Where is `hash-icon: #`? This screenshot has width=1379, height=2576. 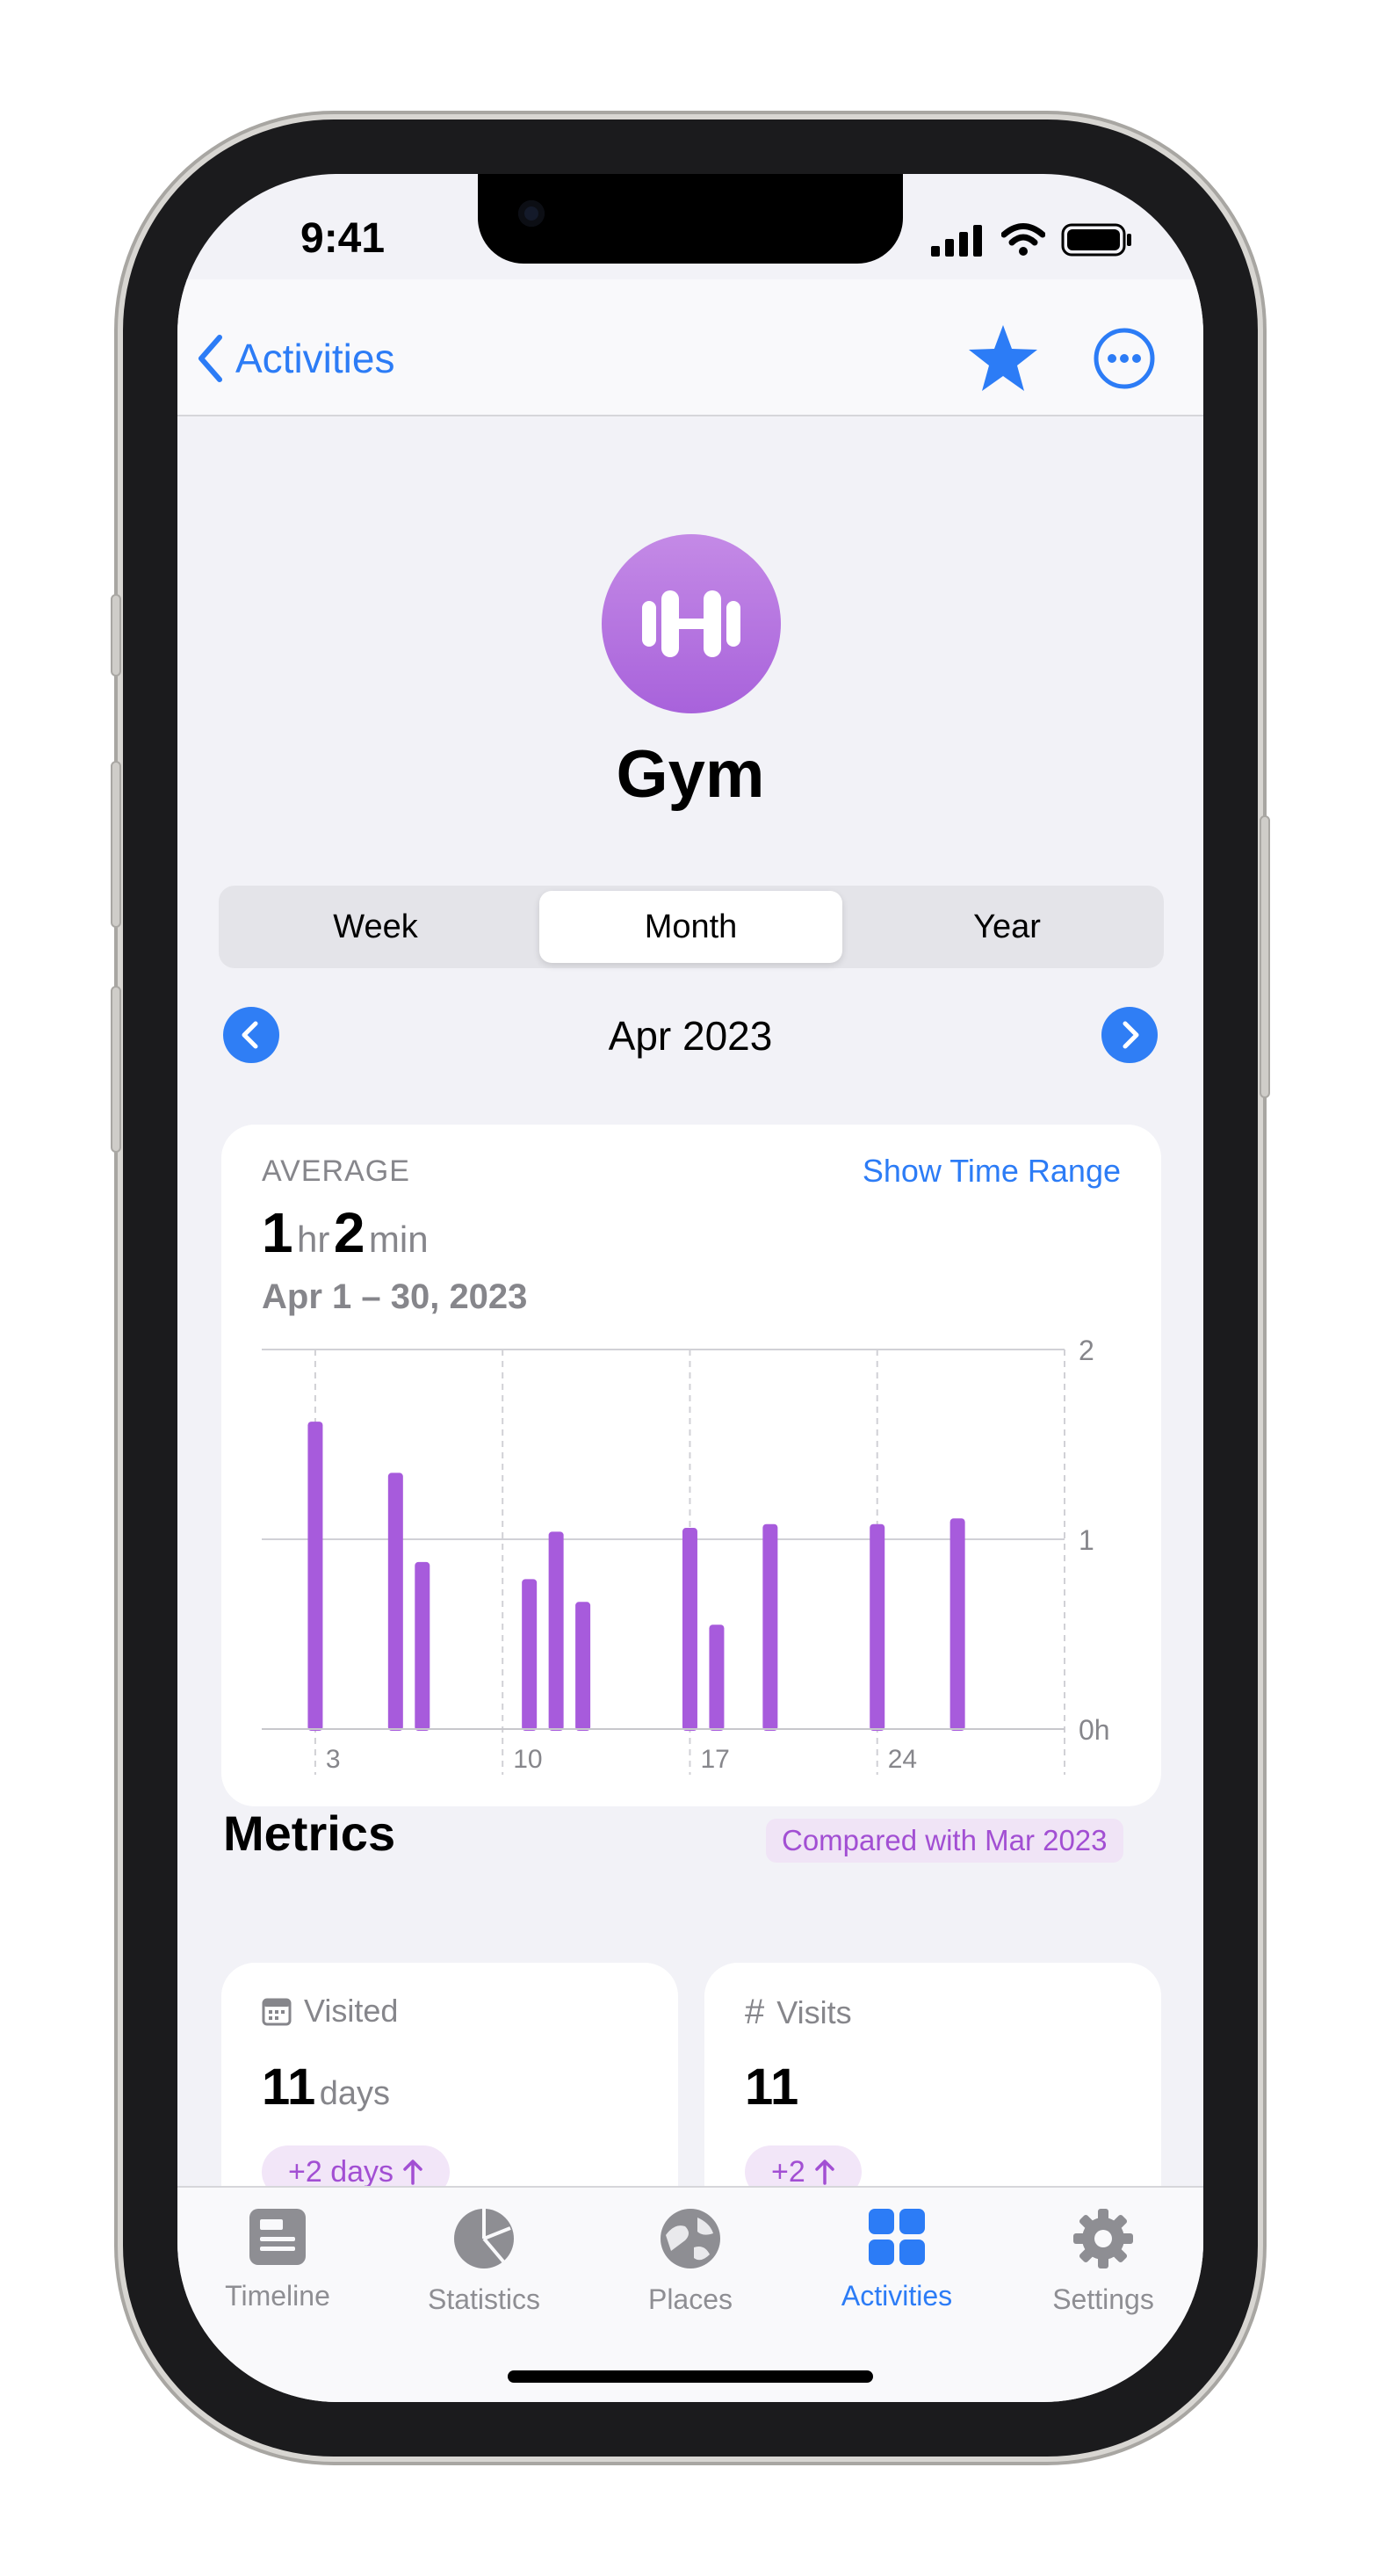 hash-icon: # is located at coordinates (755, 2012).